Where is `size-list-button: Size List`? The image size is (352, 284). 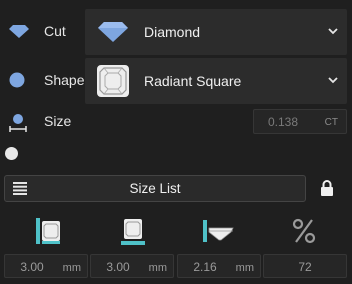 size-list-button: Size List is located at coordinates (155, 188).